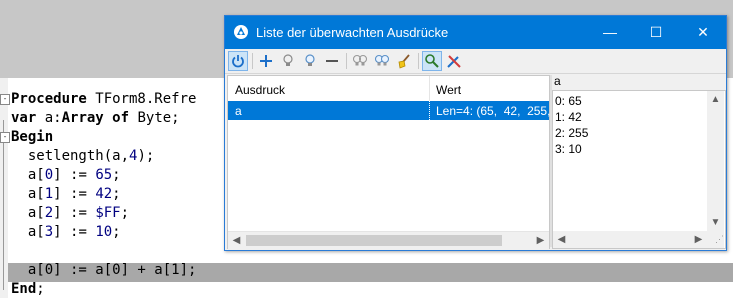 The width and height of the screenshot is (733, 299). I want to click on number-token: 10, so click(104, 232).